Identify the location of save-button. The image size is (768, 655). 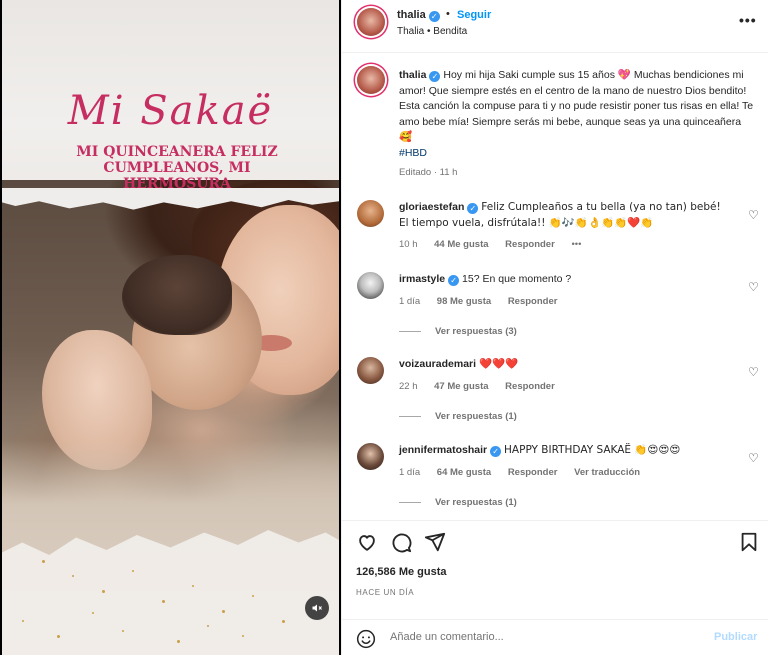
(749, 542).